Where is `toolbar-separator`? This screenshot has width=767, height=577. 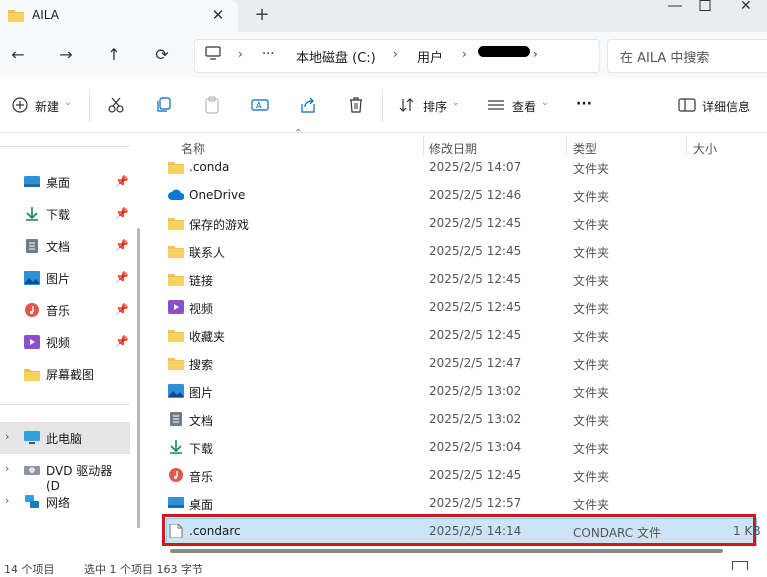 toolbar-separator is located at coordinates (89, 106).